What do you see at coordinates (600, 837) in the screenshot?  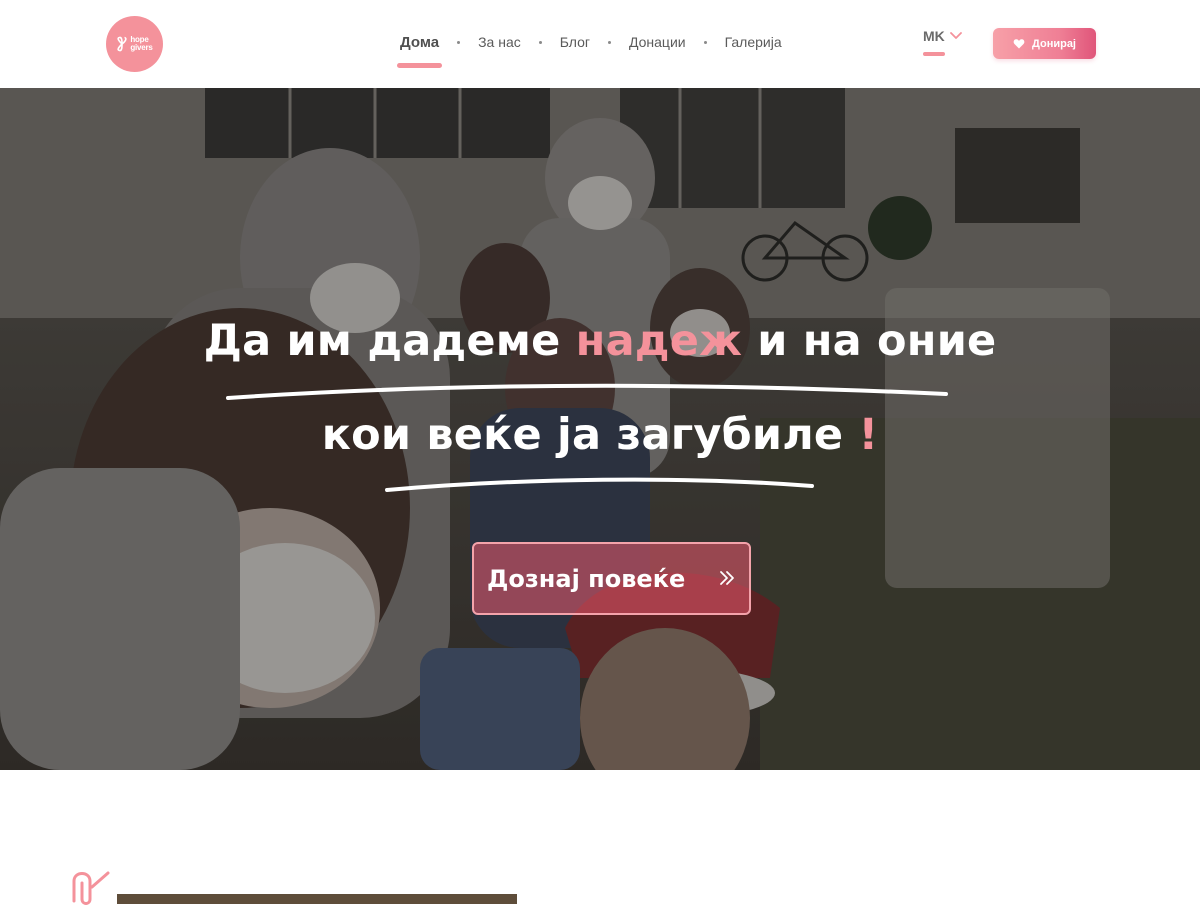 I see `about-preview-section` at bounding box center [600, 837].